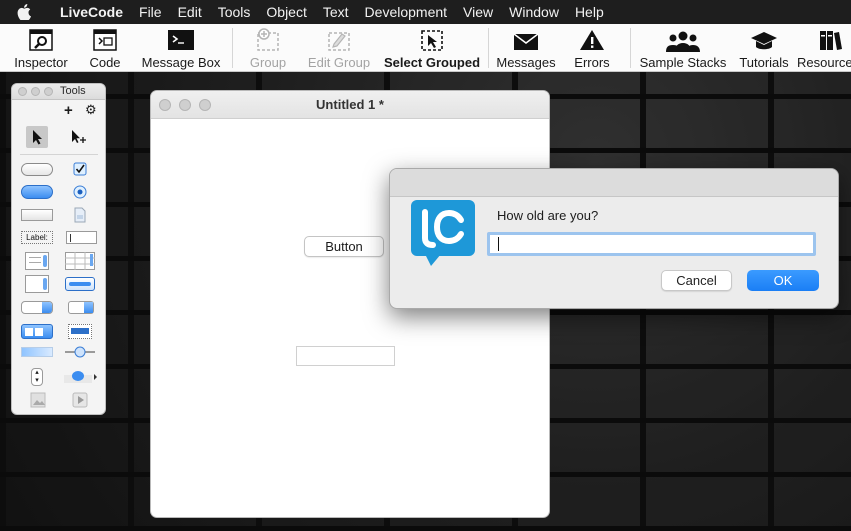  Describe the element at coordinates (105, 62) in the screenshot. I see `code-label: Code` at that location.